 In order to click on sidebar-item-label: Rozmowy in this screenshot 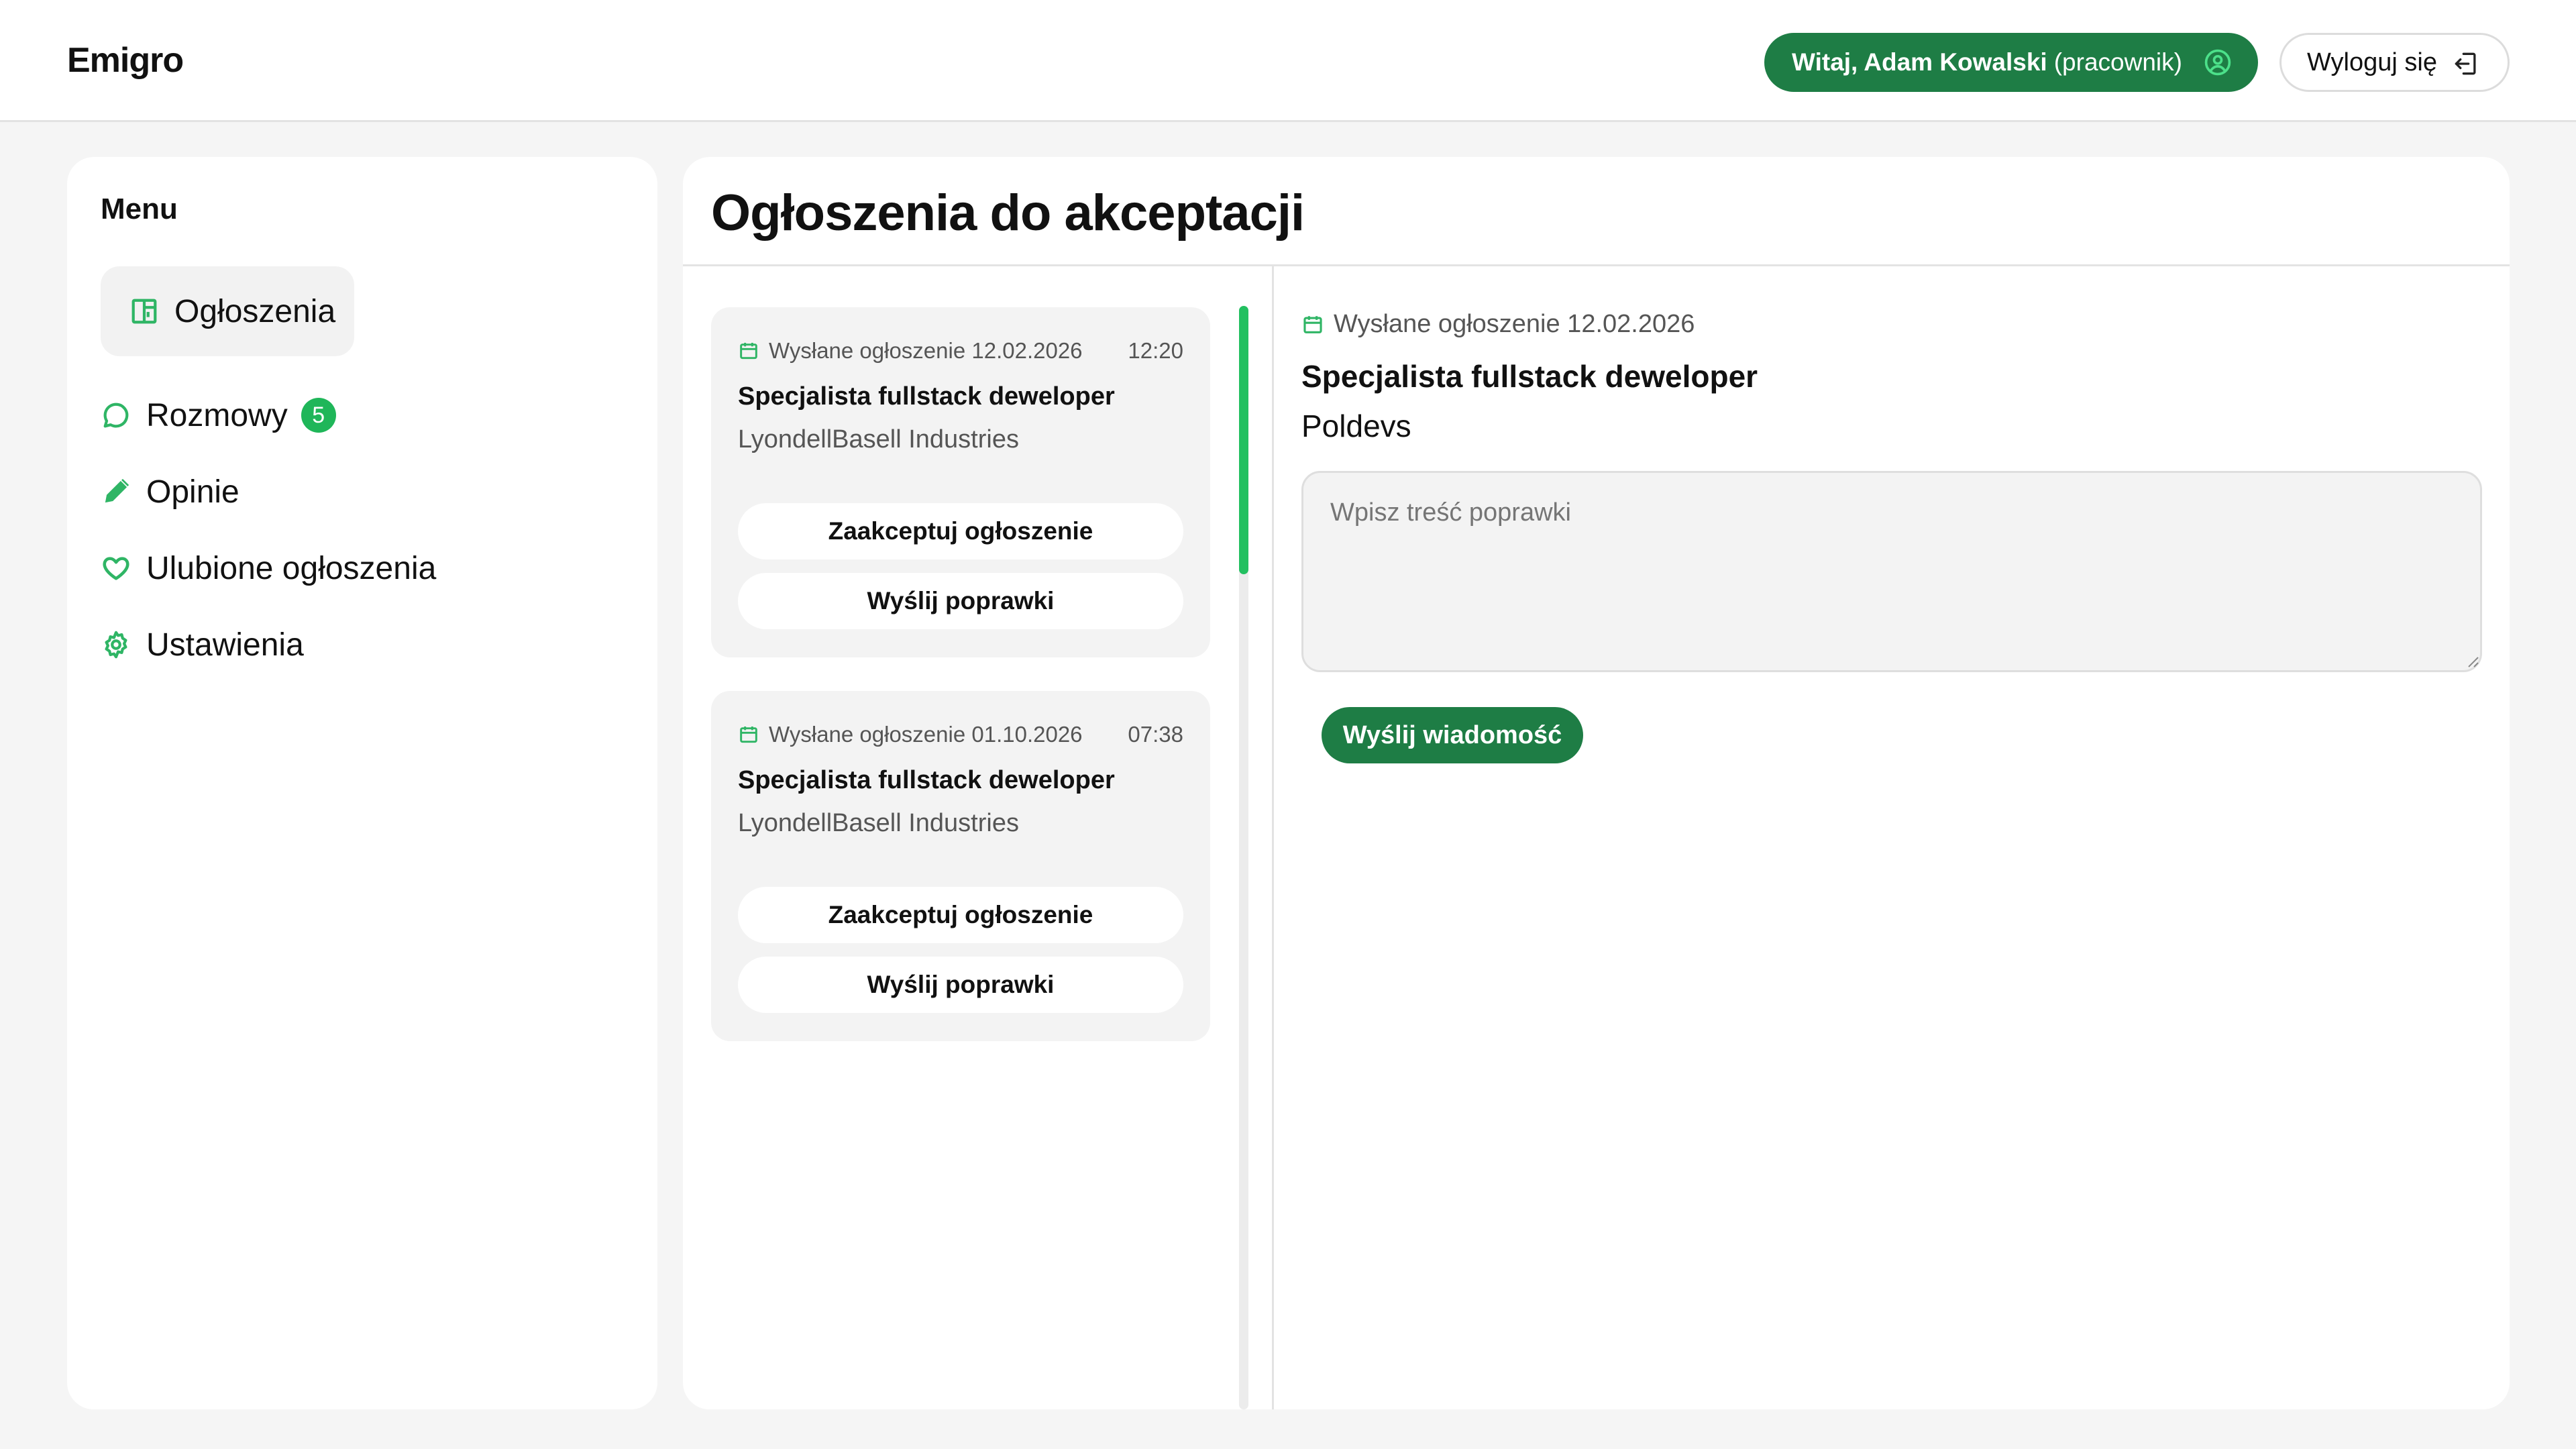, I will do `click(217, 415)`.